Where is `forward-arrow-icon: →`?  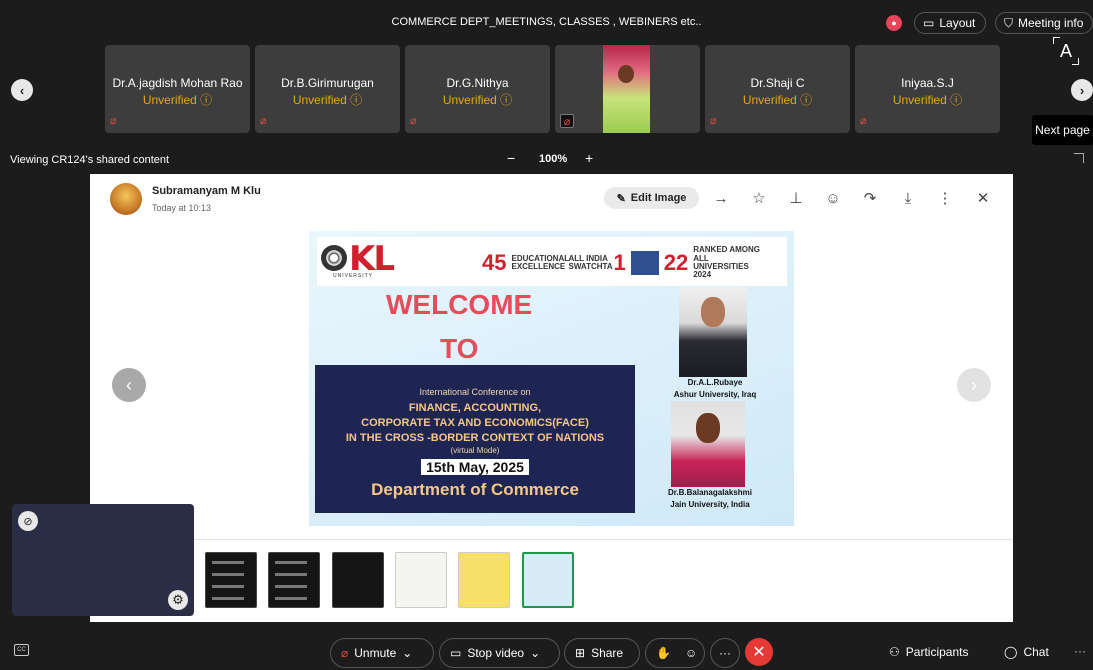 forward-arrow-icon: → is located at coordinates (721, 198).